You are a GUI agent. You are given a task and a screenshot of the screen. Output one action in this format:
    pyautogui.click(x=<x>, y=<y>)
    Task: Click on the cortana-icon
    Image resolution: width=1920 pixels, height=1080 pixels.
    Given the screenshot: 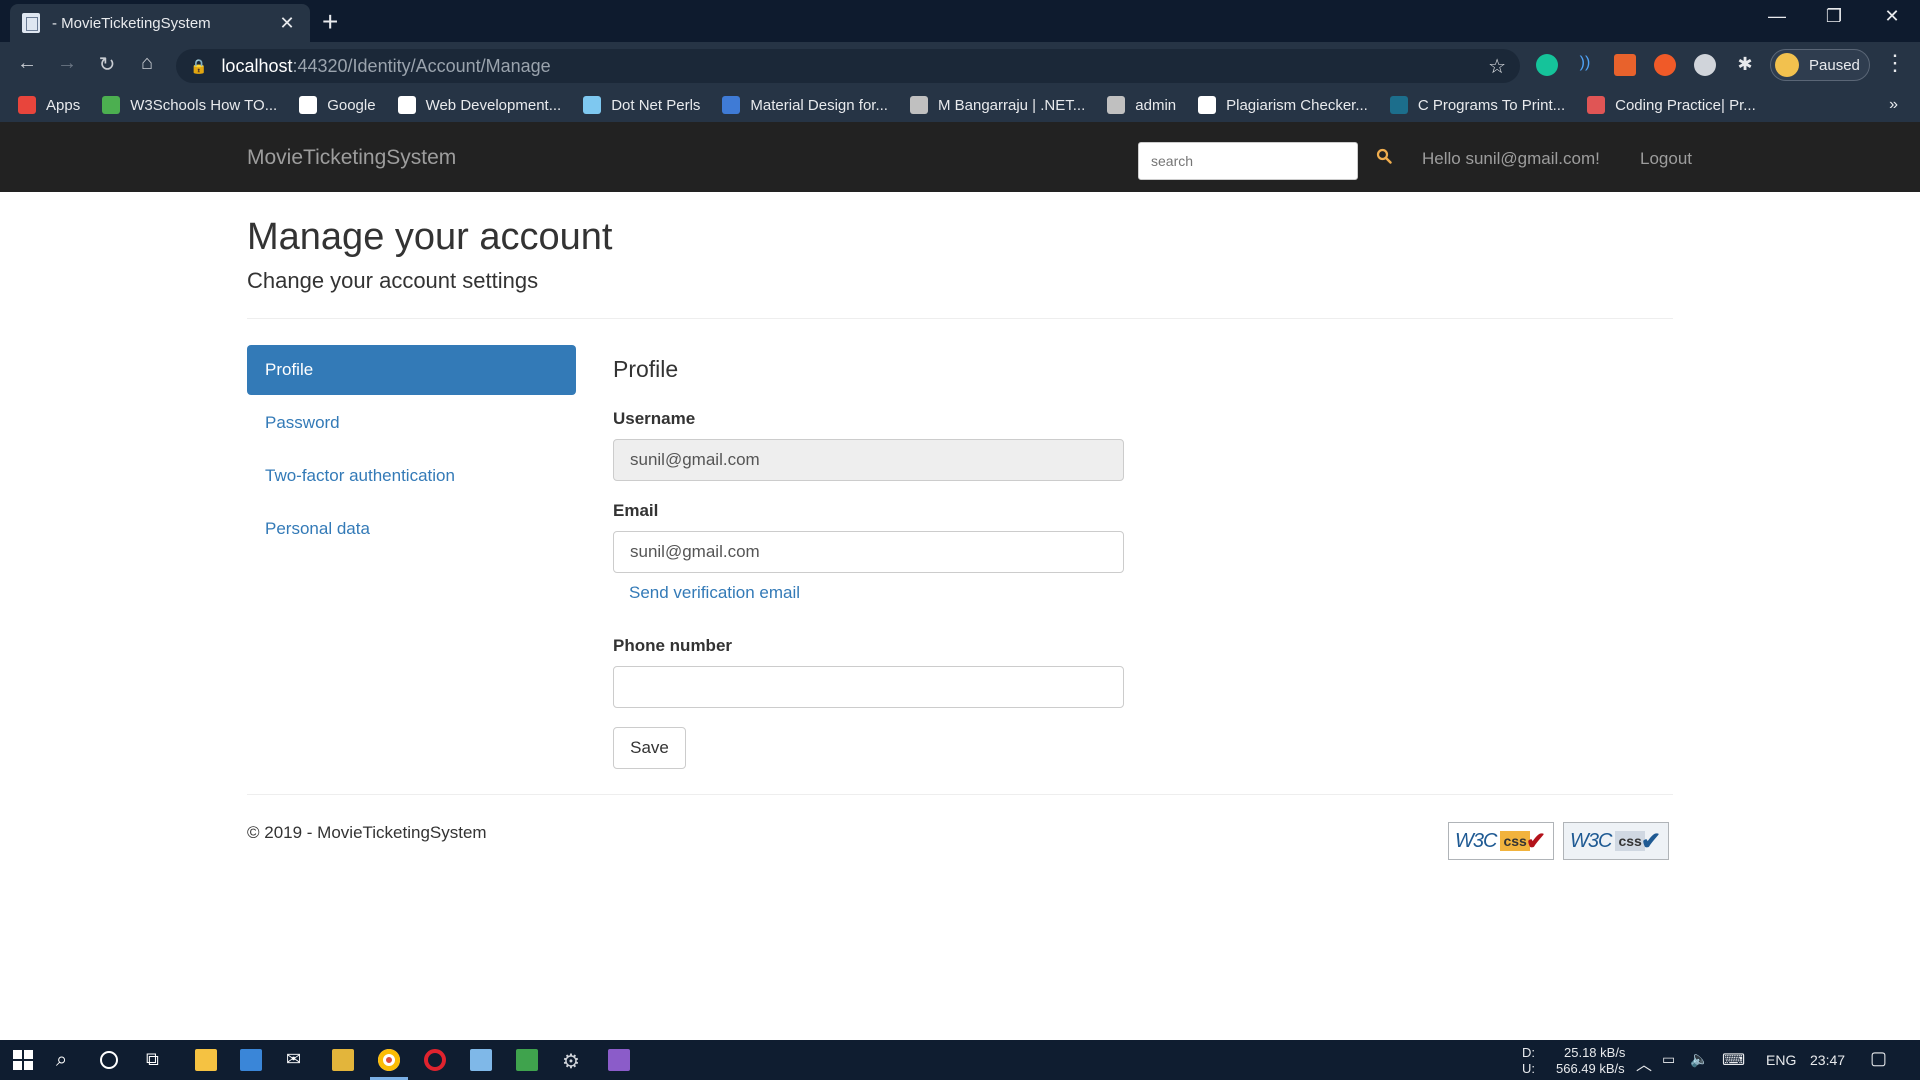 What is the action you would take?
    pyautogui.click(x=109, y=1060)
    